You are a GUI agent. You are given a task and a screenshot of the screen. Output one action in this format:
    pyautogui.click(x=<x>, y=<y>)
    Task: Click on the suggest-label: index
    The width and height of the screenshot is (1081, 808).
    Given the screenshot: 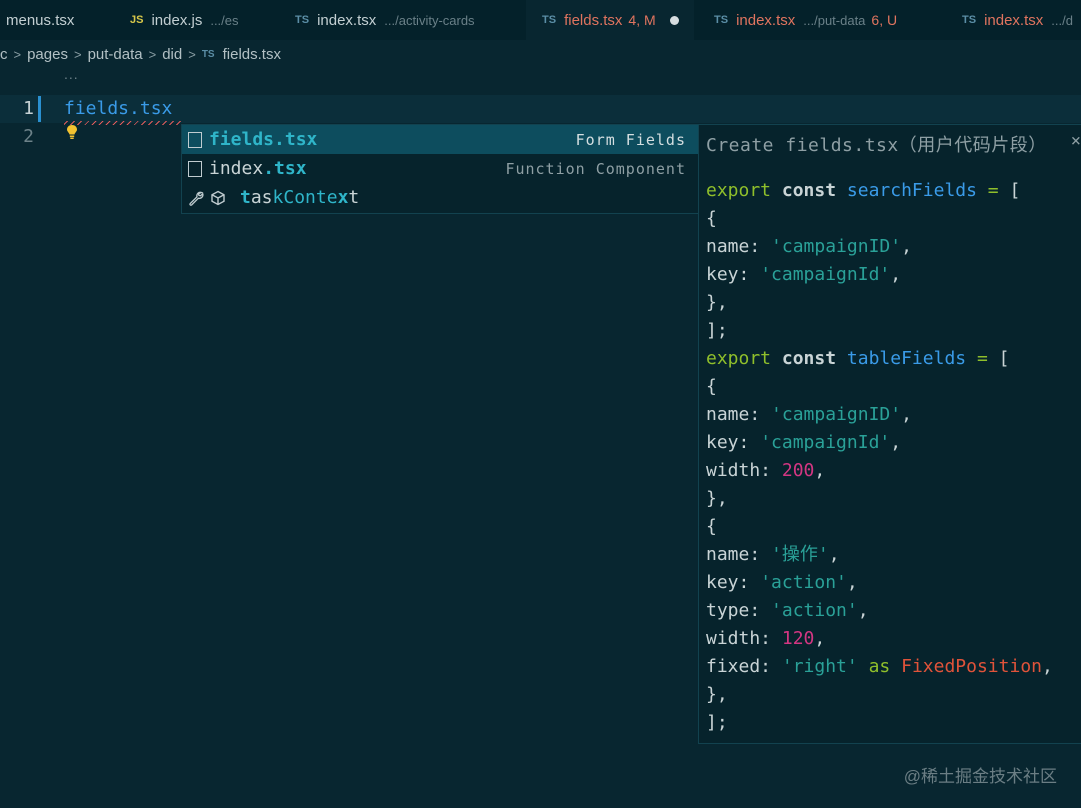 What is the action you would take?
    pyautogui.click(x=236, y=168)
    